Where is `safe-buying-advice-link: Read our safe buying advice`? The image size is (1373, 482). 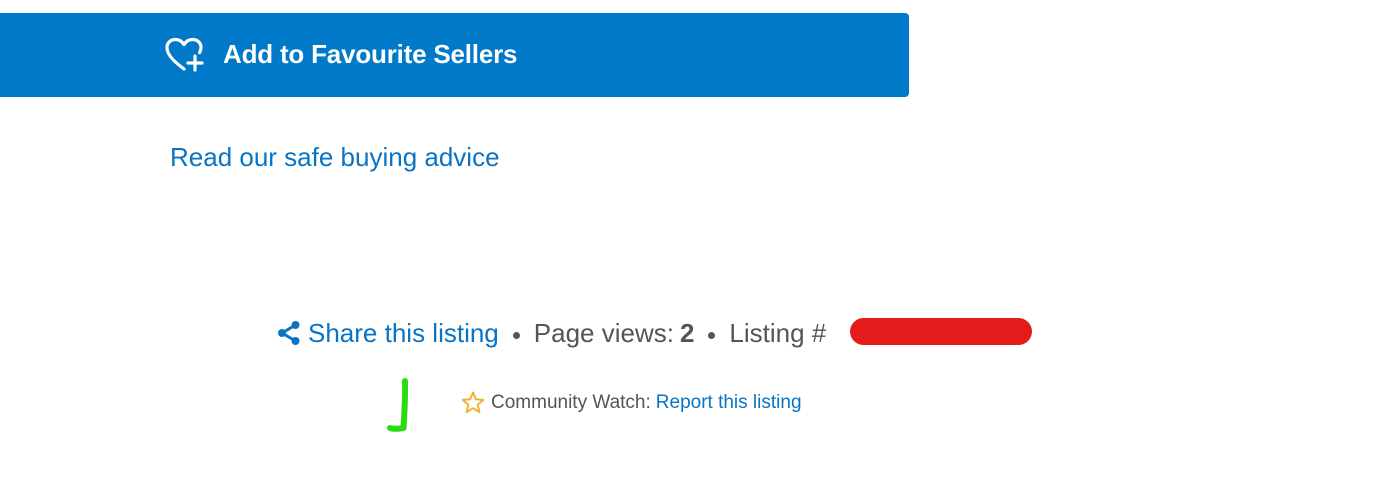 safe-buying-advice-link: Read our safe buying advice is located at coordinates (335, 157).